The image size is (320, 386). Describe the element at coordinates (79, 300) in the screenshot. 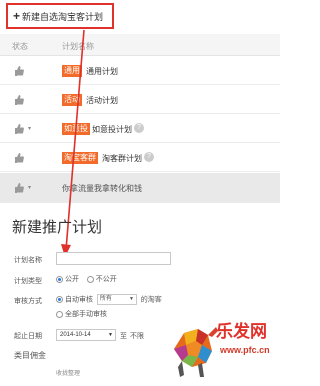

I see `auto-review-label: 自动审核` at that location.